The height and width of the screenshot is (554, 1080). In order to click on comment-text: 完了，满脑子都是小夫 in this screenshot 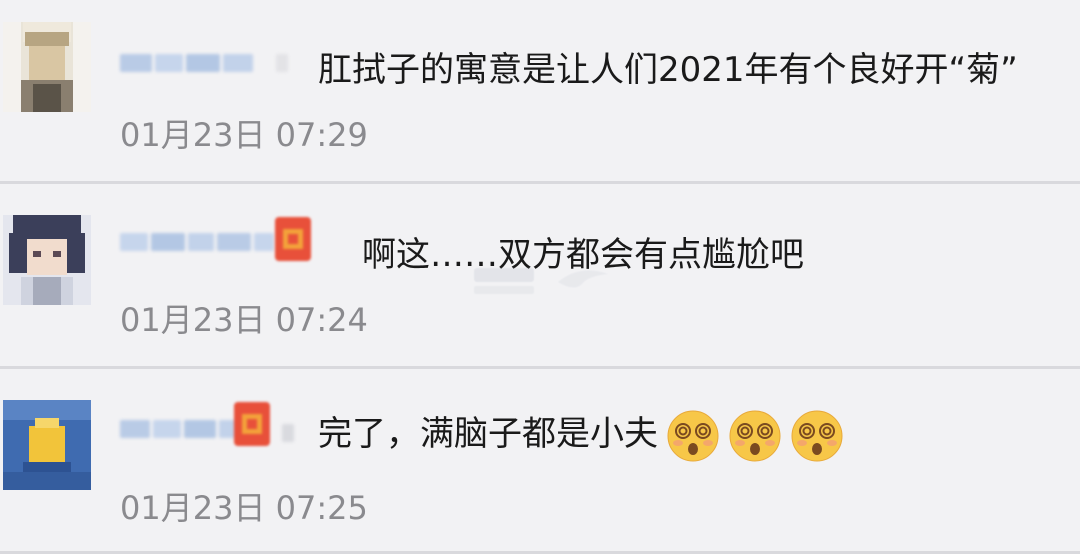, I will do `click(488, 434)`.